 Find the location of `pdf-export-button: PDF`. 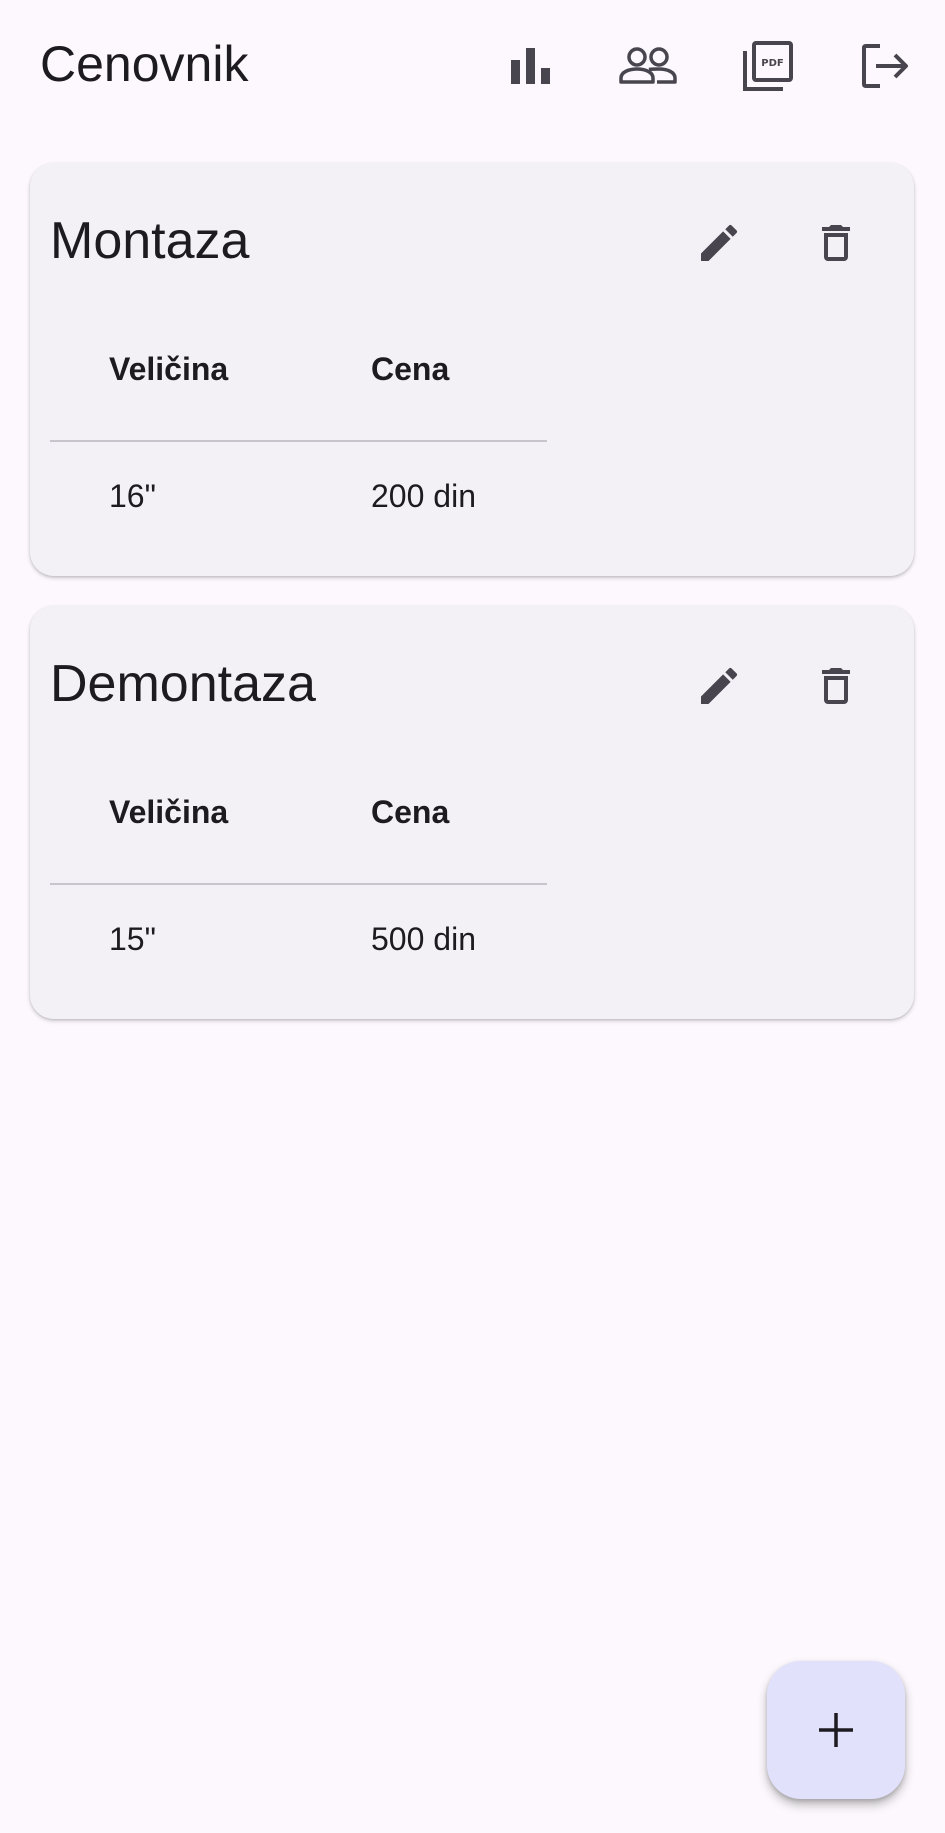

pdf-export-button: PDF is located at coordinates (768, 66).